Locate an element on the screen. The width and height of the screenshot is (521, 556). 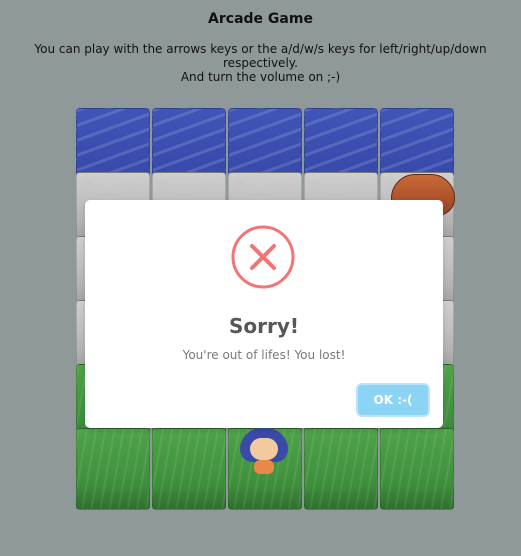
player-character is located at coordinates (264, 452).